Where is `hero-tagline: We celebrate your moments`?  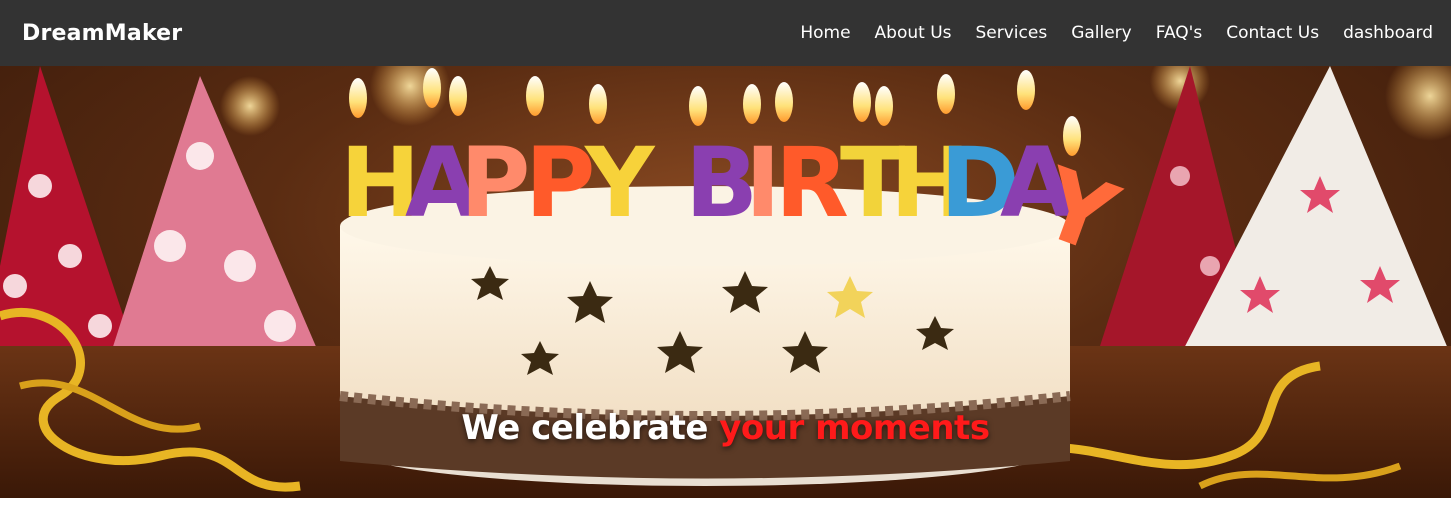
hero-tagline: We celebrate your moments is located at coordinates (725, 428).